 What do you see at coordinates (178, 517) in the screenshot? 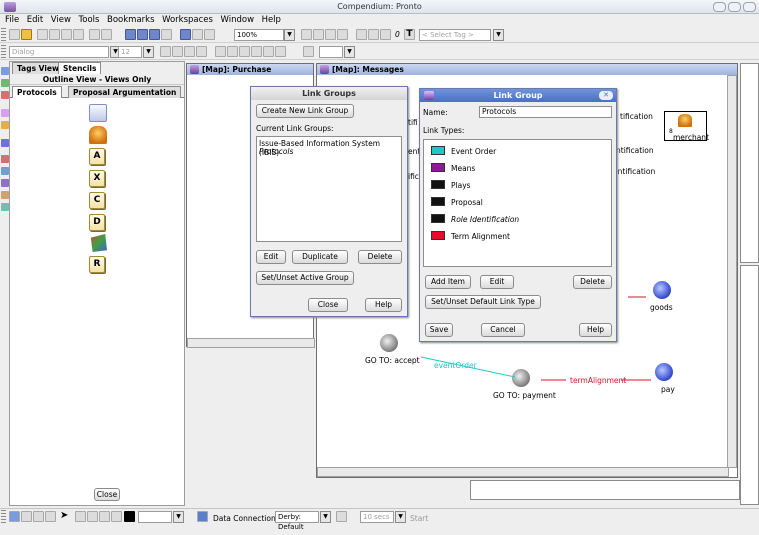
I see `stroke-size-dropdown: ▼` at bounding box center [178, 517].